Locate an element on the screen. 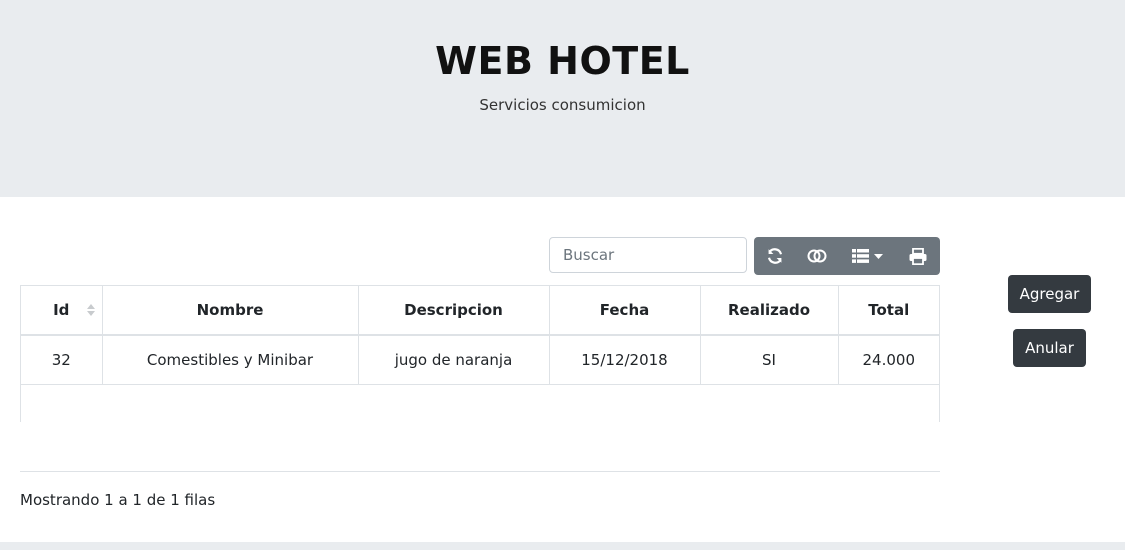  page-title: WEB HOTEL is located at coordinates (562, 61).